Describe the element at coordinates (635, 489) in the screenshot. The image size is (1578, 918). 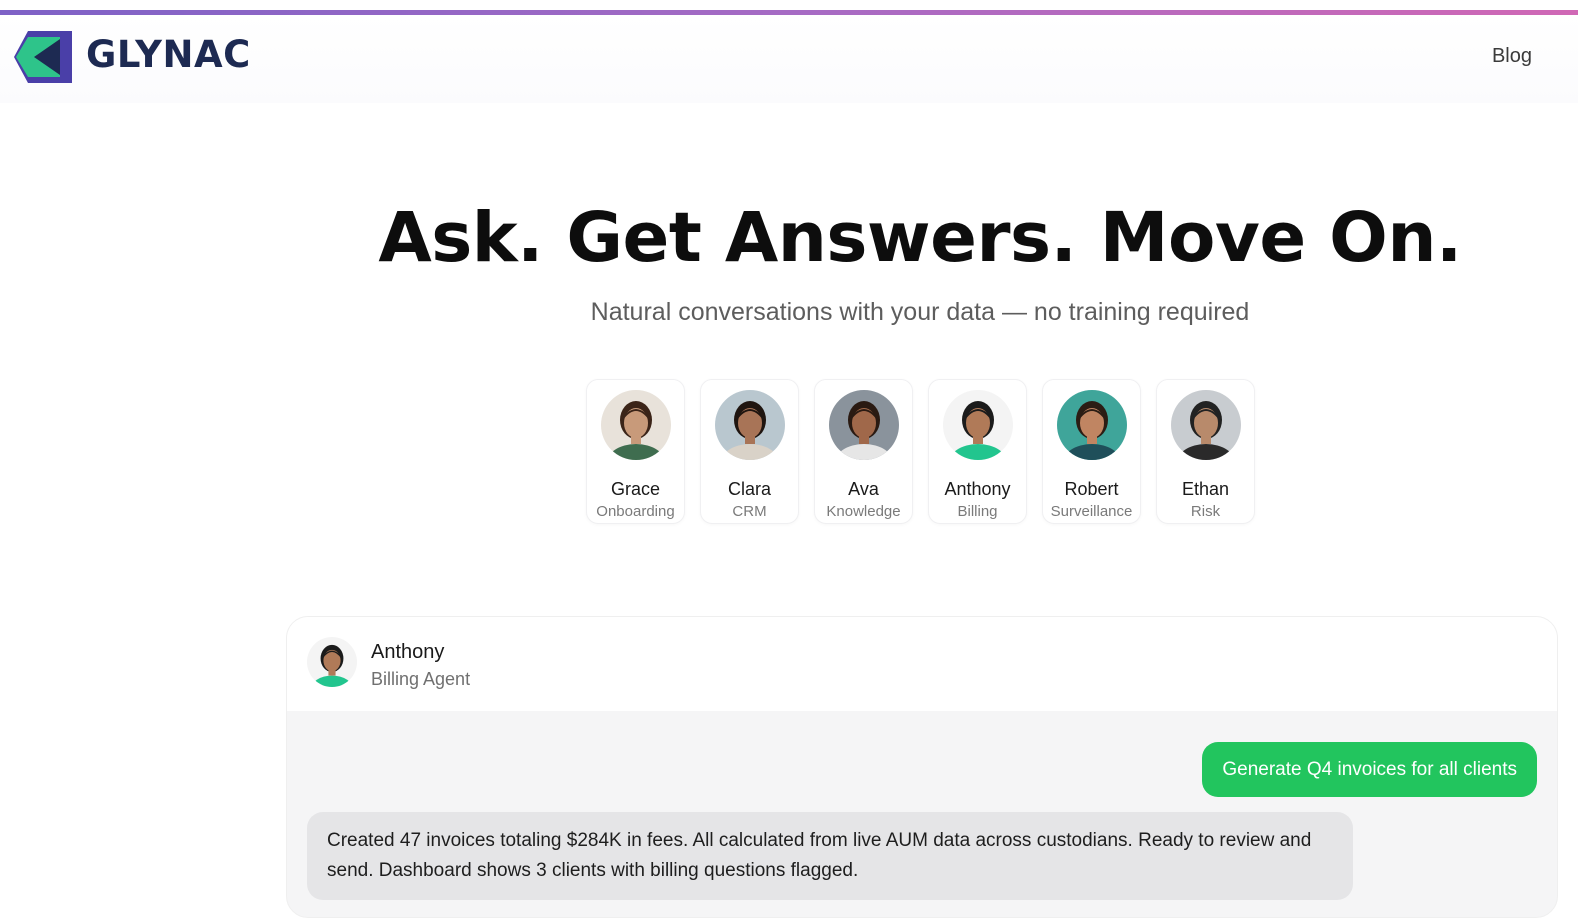
I see `agent-name: Grace` at that location.